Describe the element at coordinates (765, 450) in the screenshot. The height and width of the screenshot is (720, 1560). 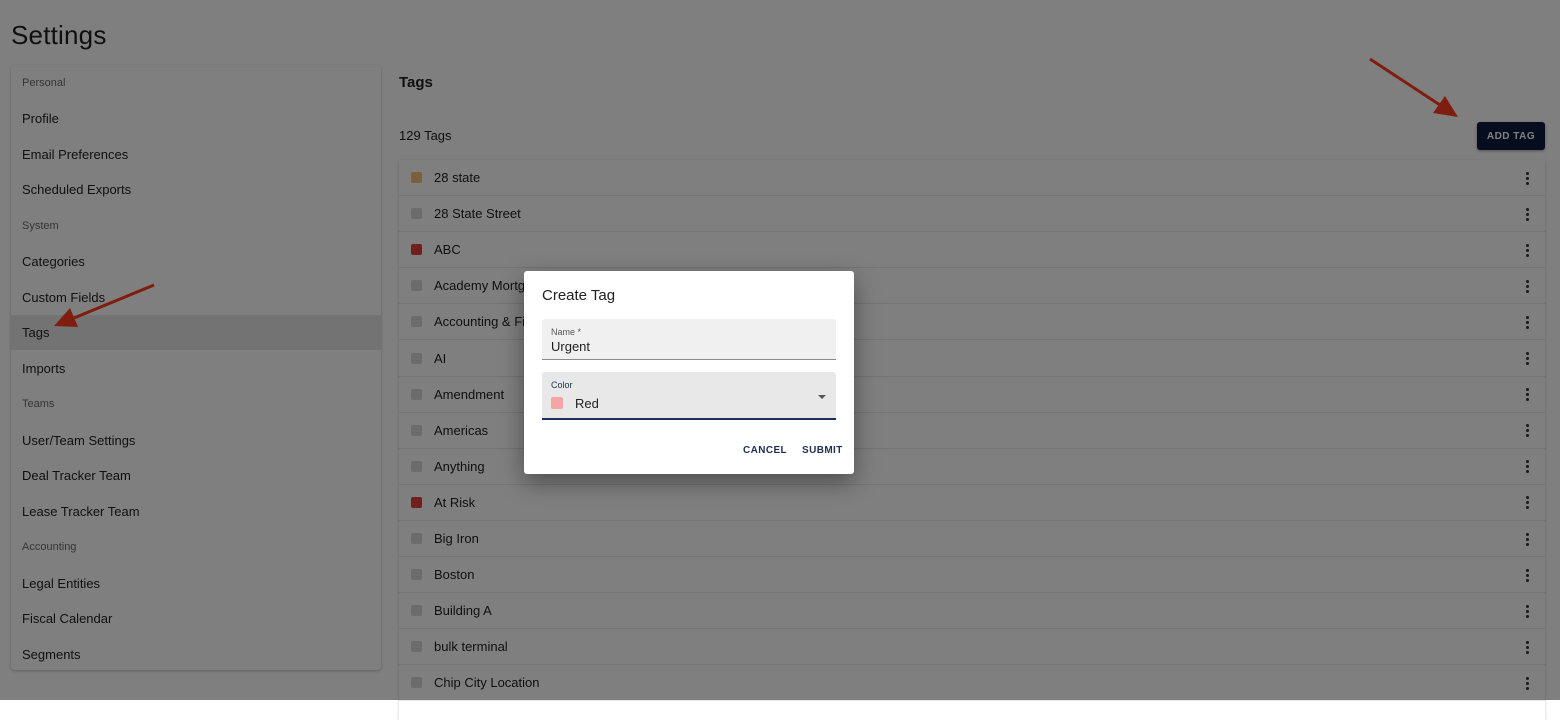
I see `cancel-button: CANCEL` at that location.